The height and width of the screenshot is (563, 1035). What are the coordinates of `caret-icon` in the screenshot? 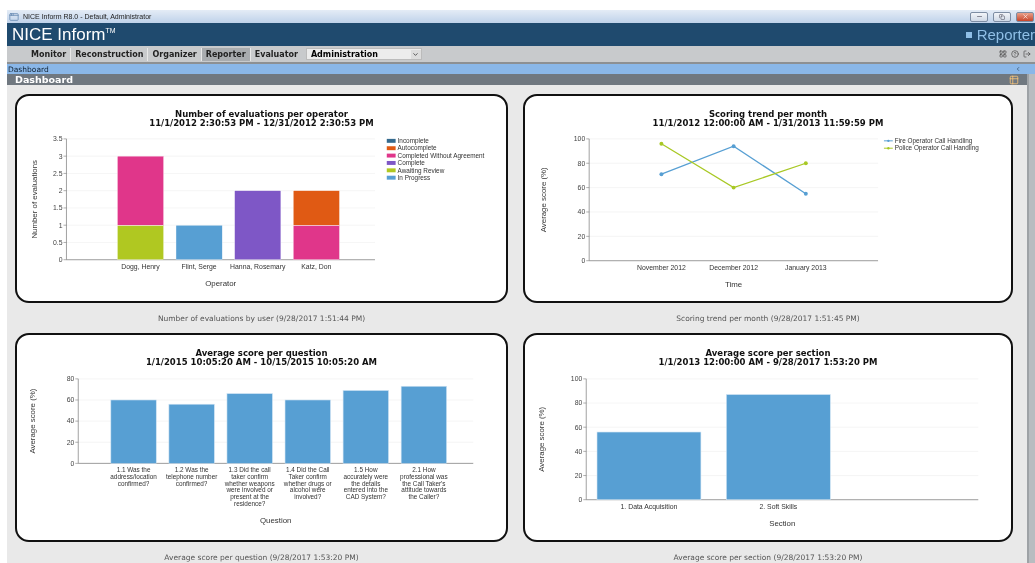 It's located at (416, 54).